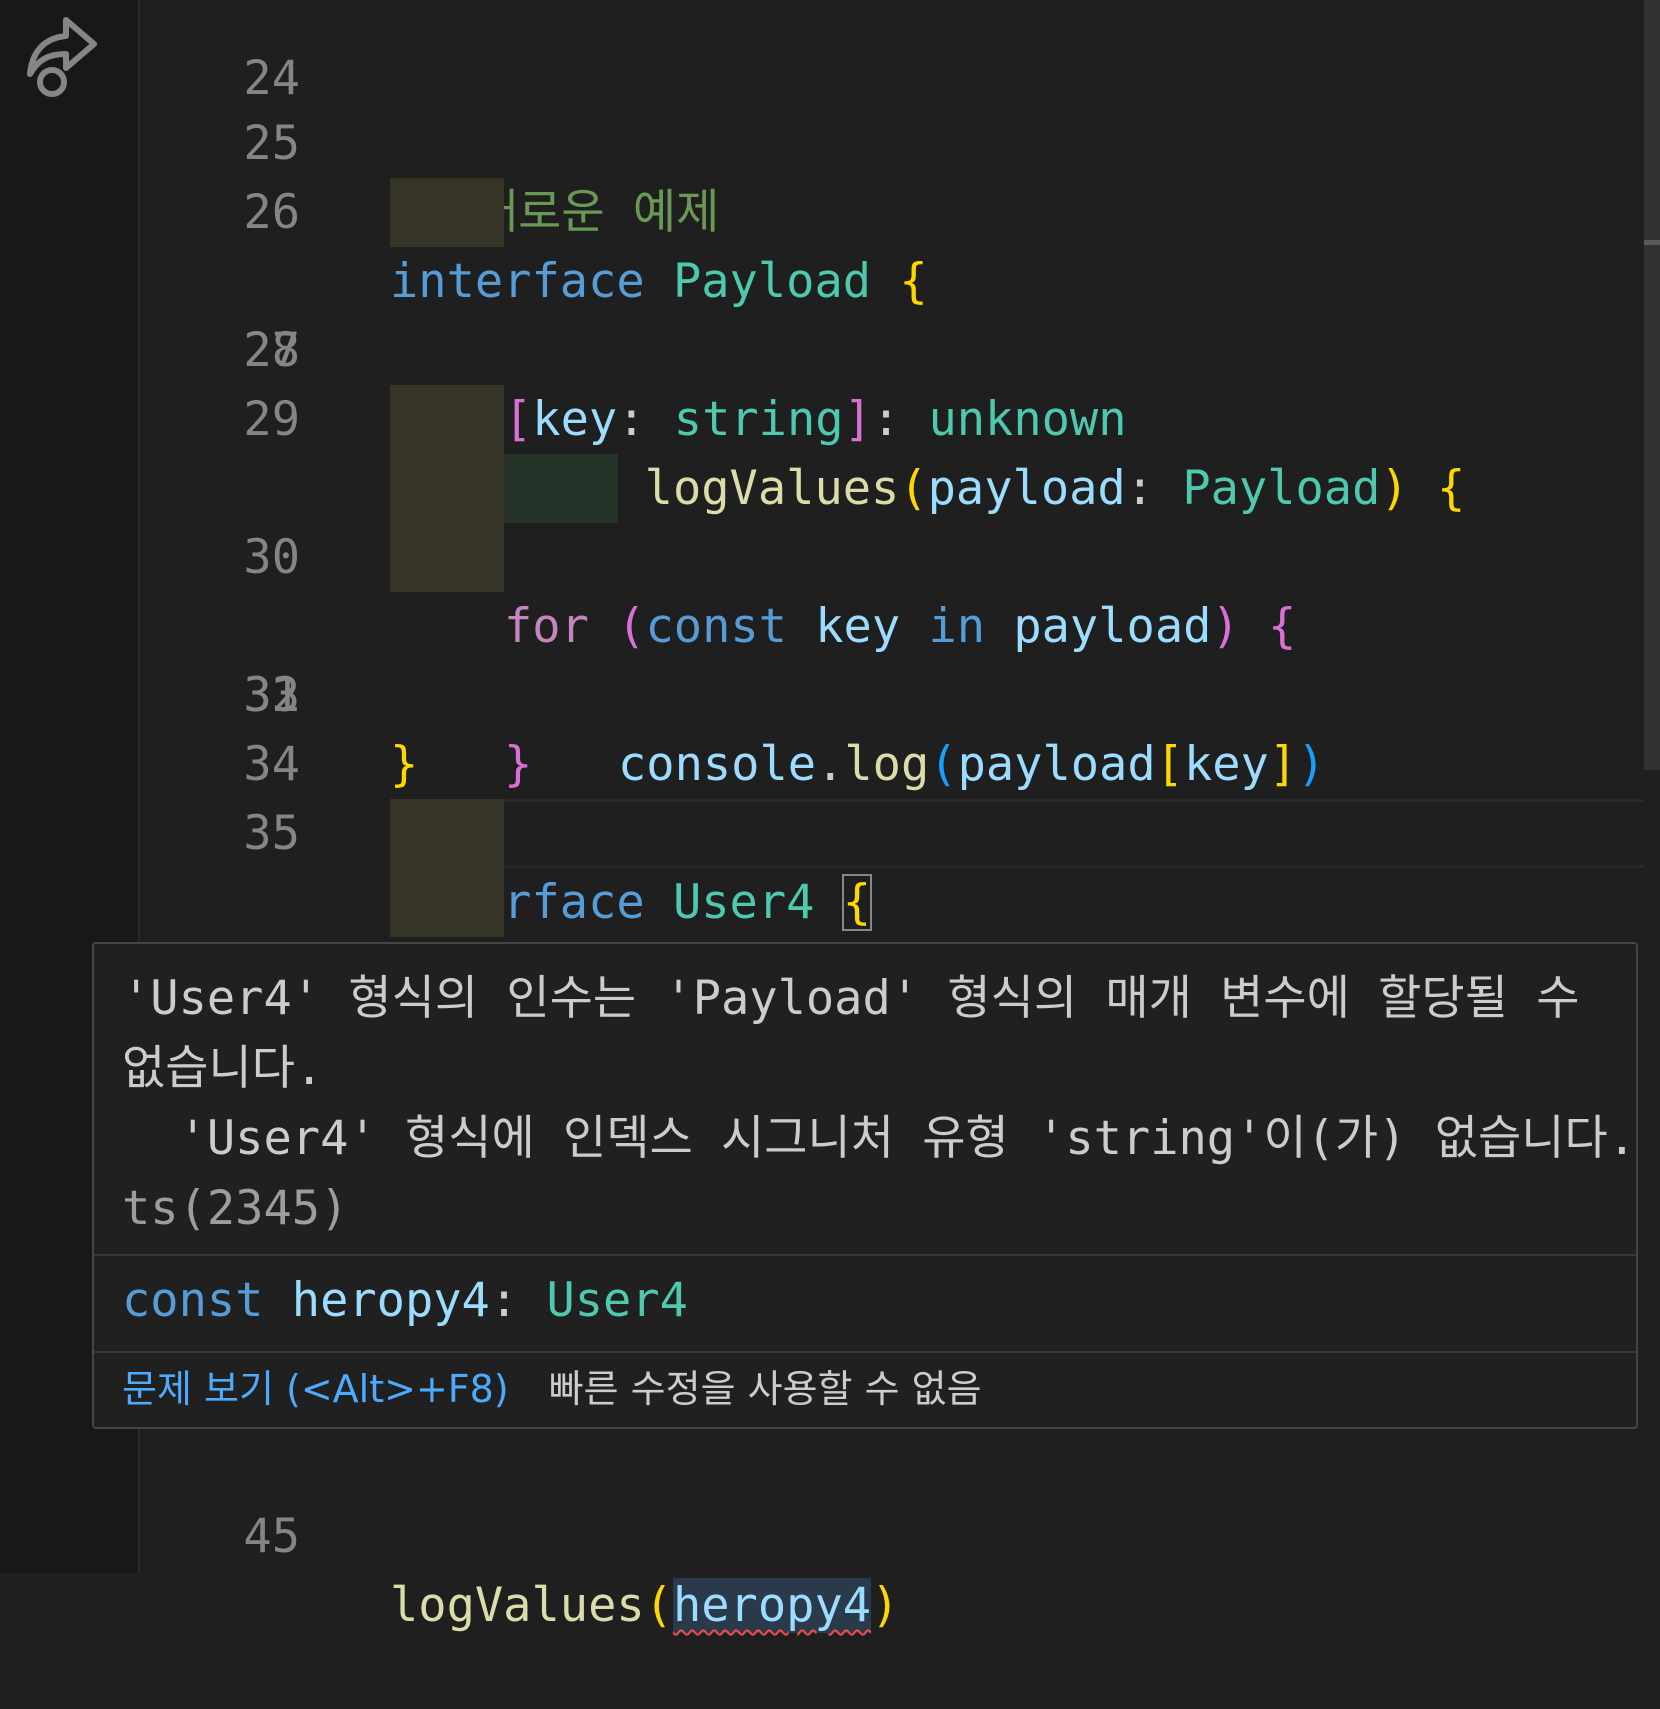 The image size is (1660, 1709). I want to click on line-number: 45, so click(271, 1536).